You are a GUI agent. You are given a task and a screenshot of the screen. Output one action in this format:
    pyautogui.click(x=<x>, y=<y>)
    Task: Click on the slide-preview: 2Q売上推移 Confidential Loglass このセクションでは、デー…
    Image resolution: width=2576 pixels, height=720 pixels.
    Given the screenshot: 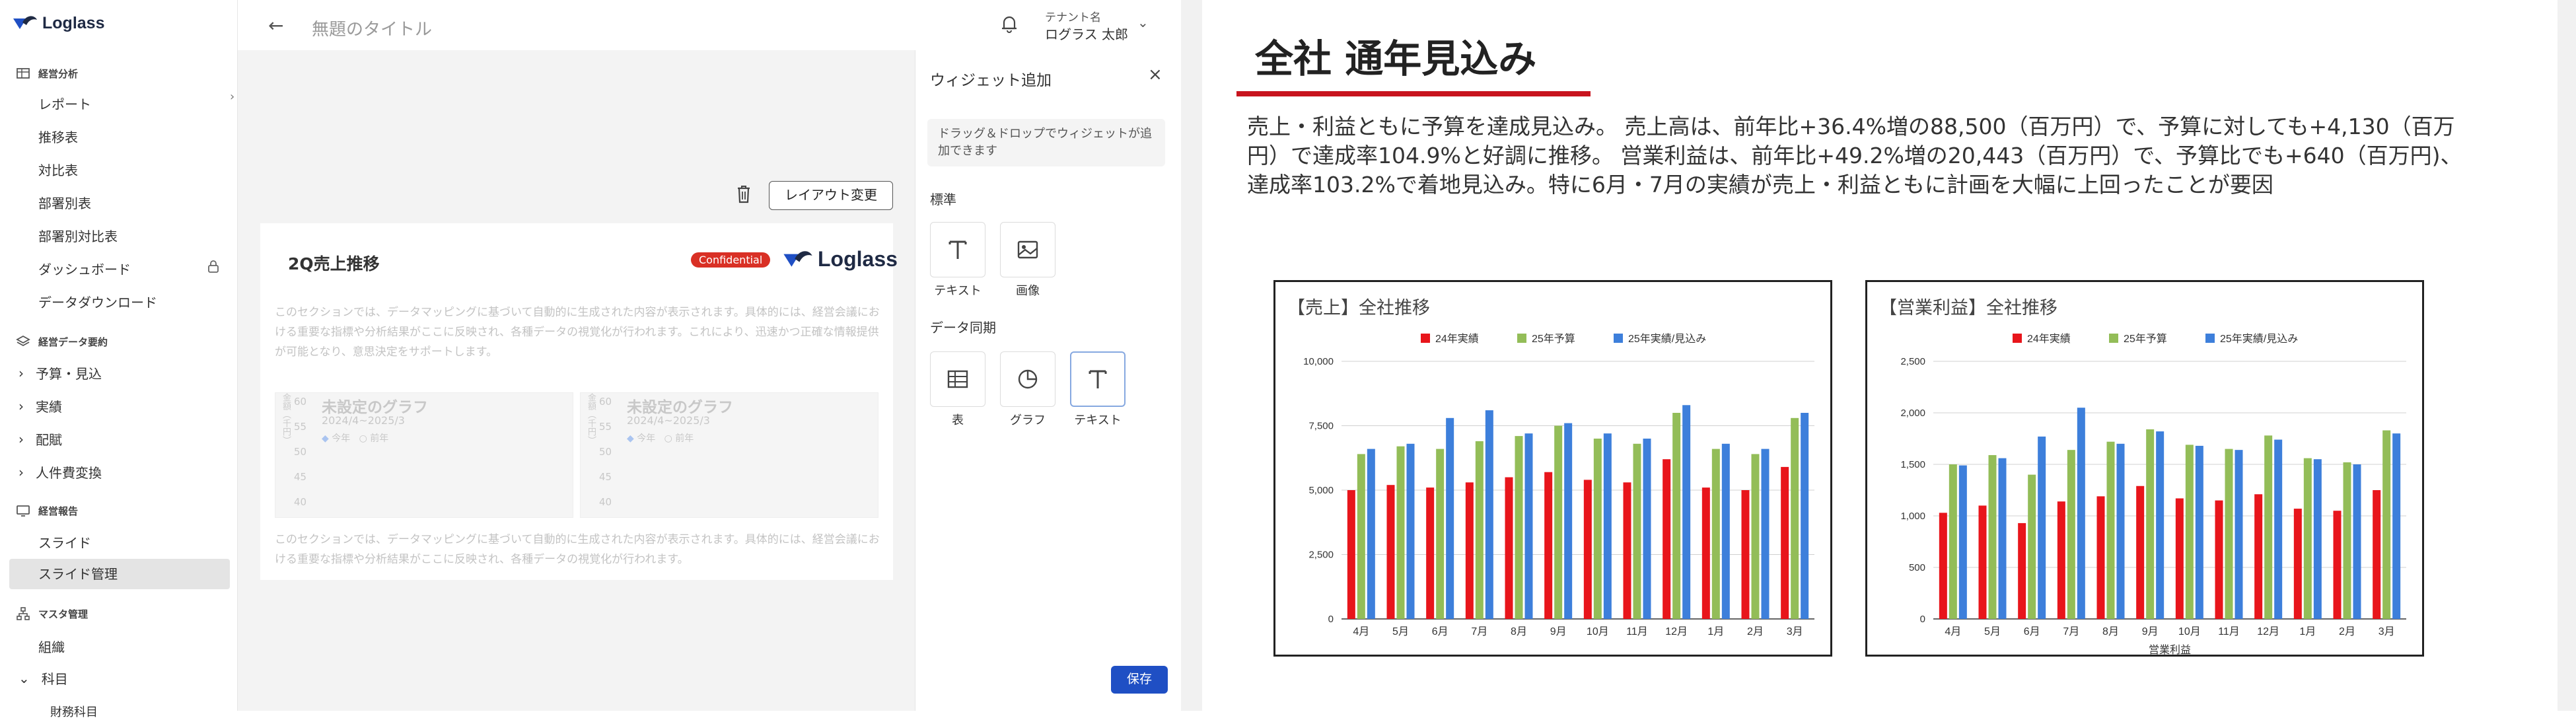 What is the action you would take?
    pyautogui.click(x=579, y=402)
    